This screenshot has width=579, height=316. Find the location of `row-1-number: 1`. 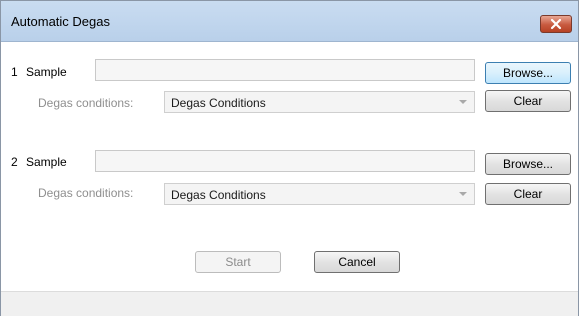

row-1-number: 1 is located at coordinates (14, 72).